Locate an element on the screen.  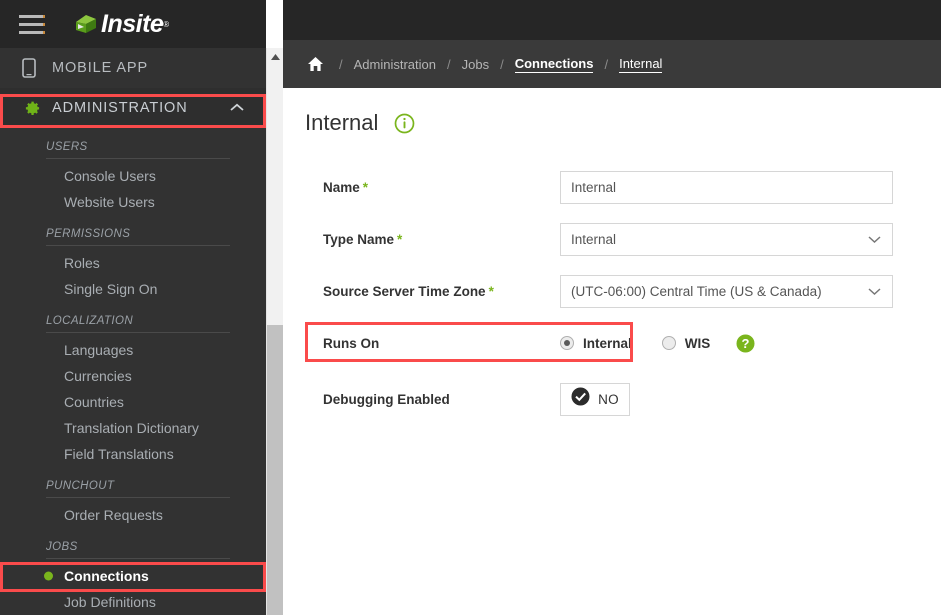
page-header: Internal is located at coordinates (612, 112).